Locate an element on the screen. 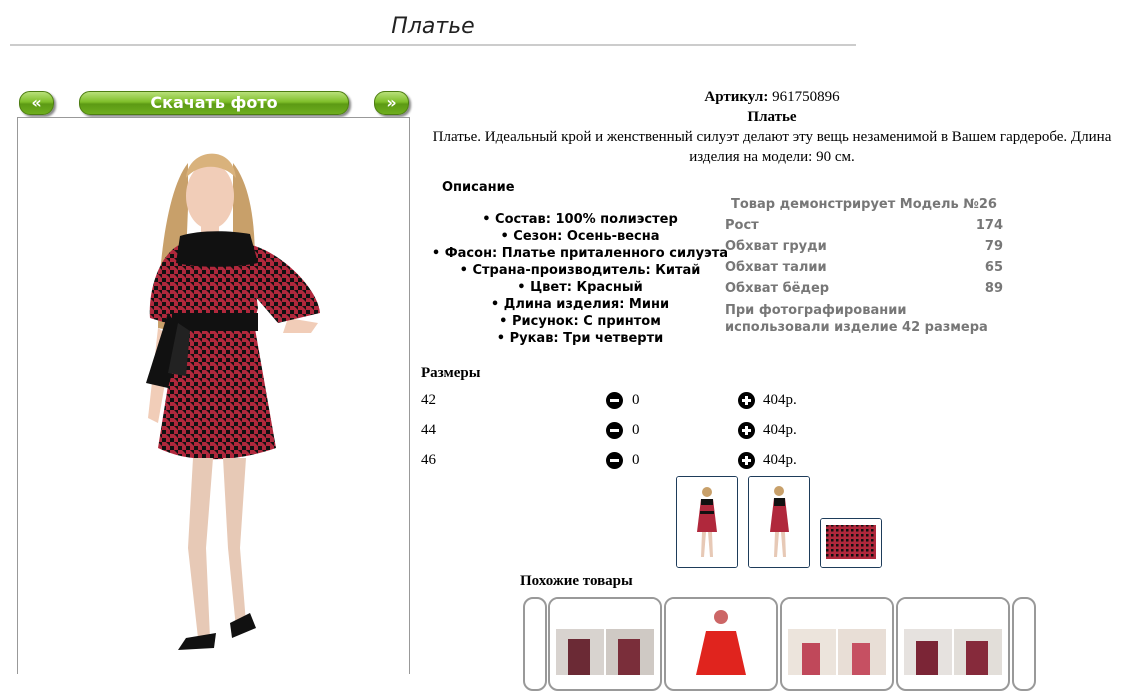  thumbnail-model-side-image is located at coordinates (779, 522).